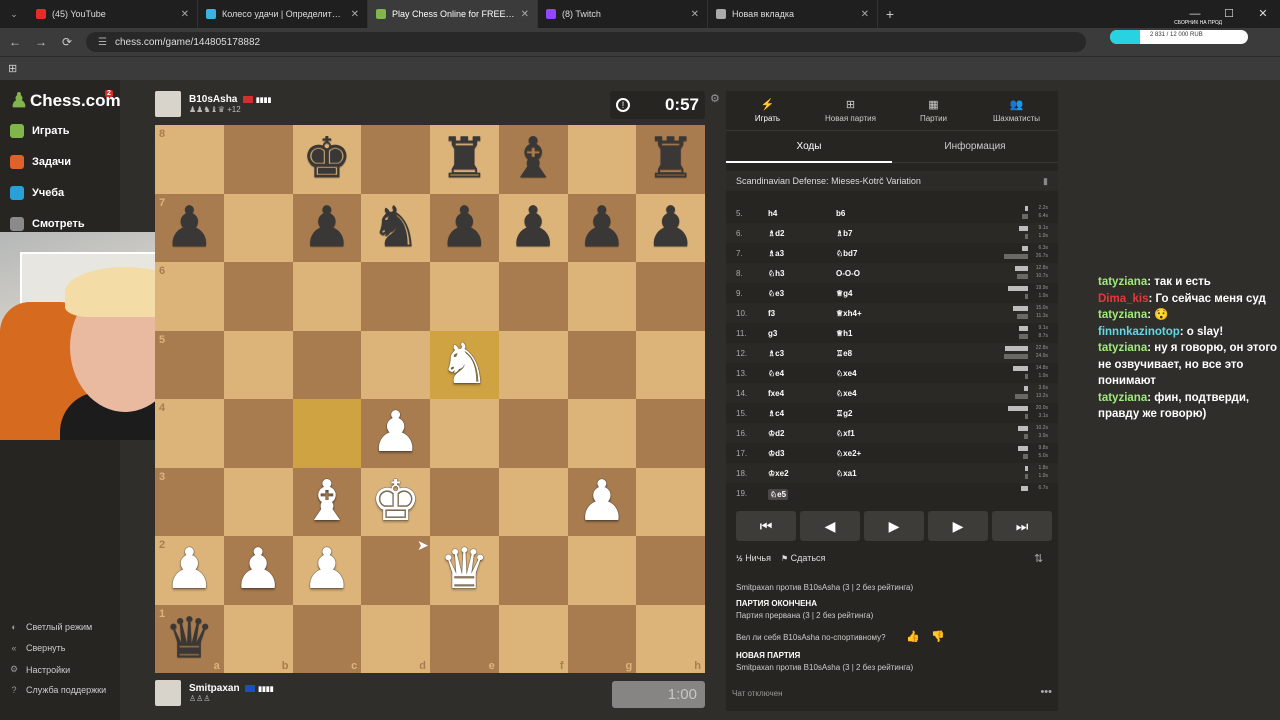 This screenshot has width=1280, height=720. Describe the element at coordinates (1022, 526) in the screenshot. I see `last-move-button: ⏭` at that location.